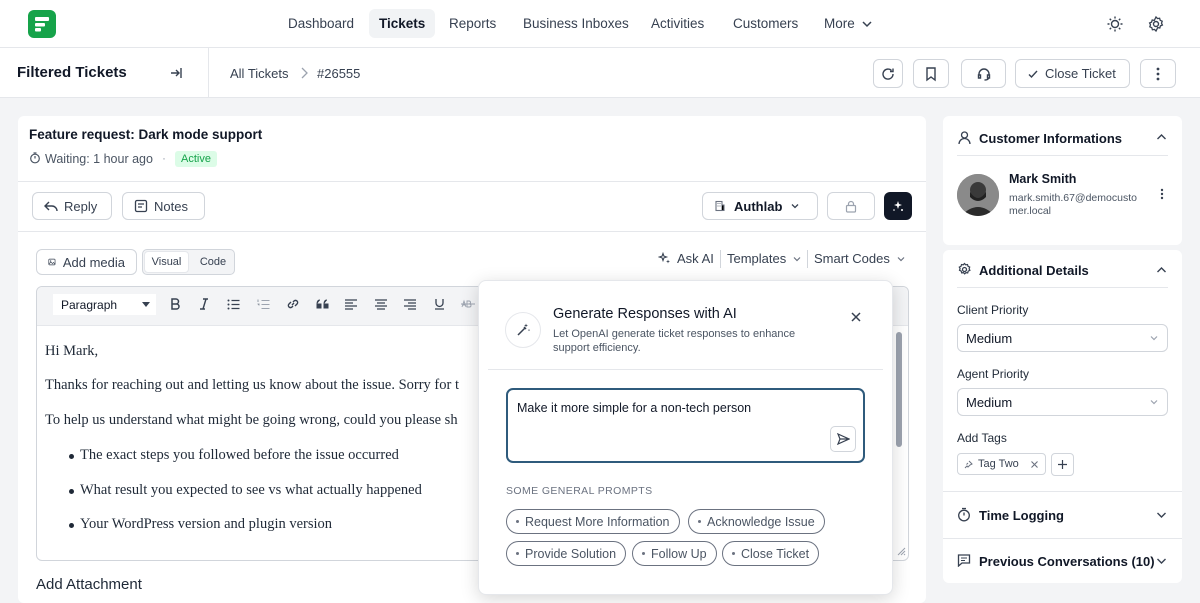 This screenshot has width=1200, height=603. Describe the element at coordinates (685, 369) in the screenshot. I see `ai-popup-divider` at that location.